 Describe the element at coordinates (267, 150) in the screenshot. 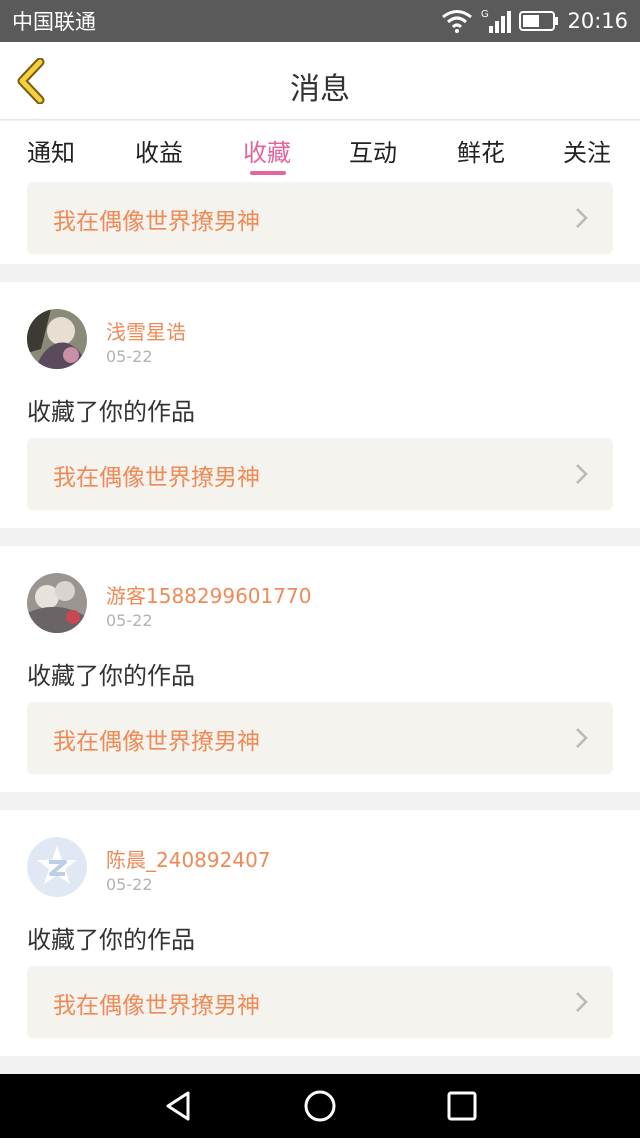

I see `tab-favorites: 收藏` at that location.